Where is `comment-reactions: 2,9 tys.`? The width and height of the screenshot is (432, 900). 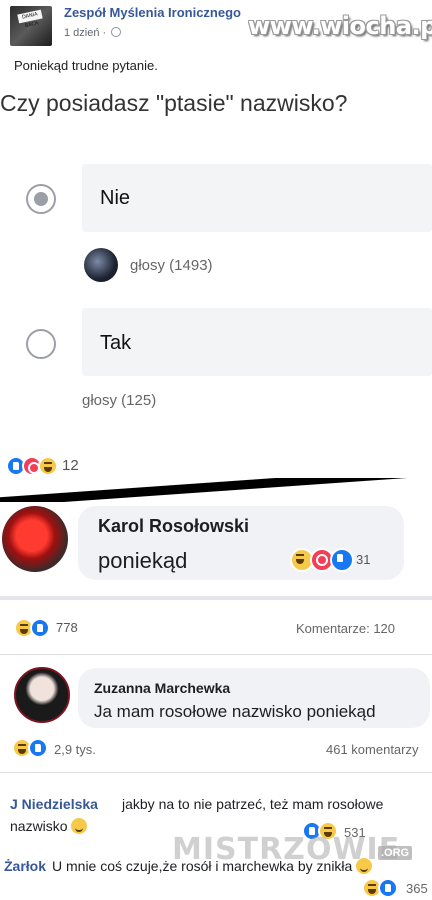
comment-reactions: 2,9 tys. is located at coordinates (67, 749).